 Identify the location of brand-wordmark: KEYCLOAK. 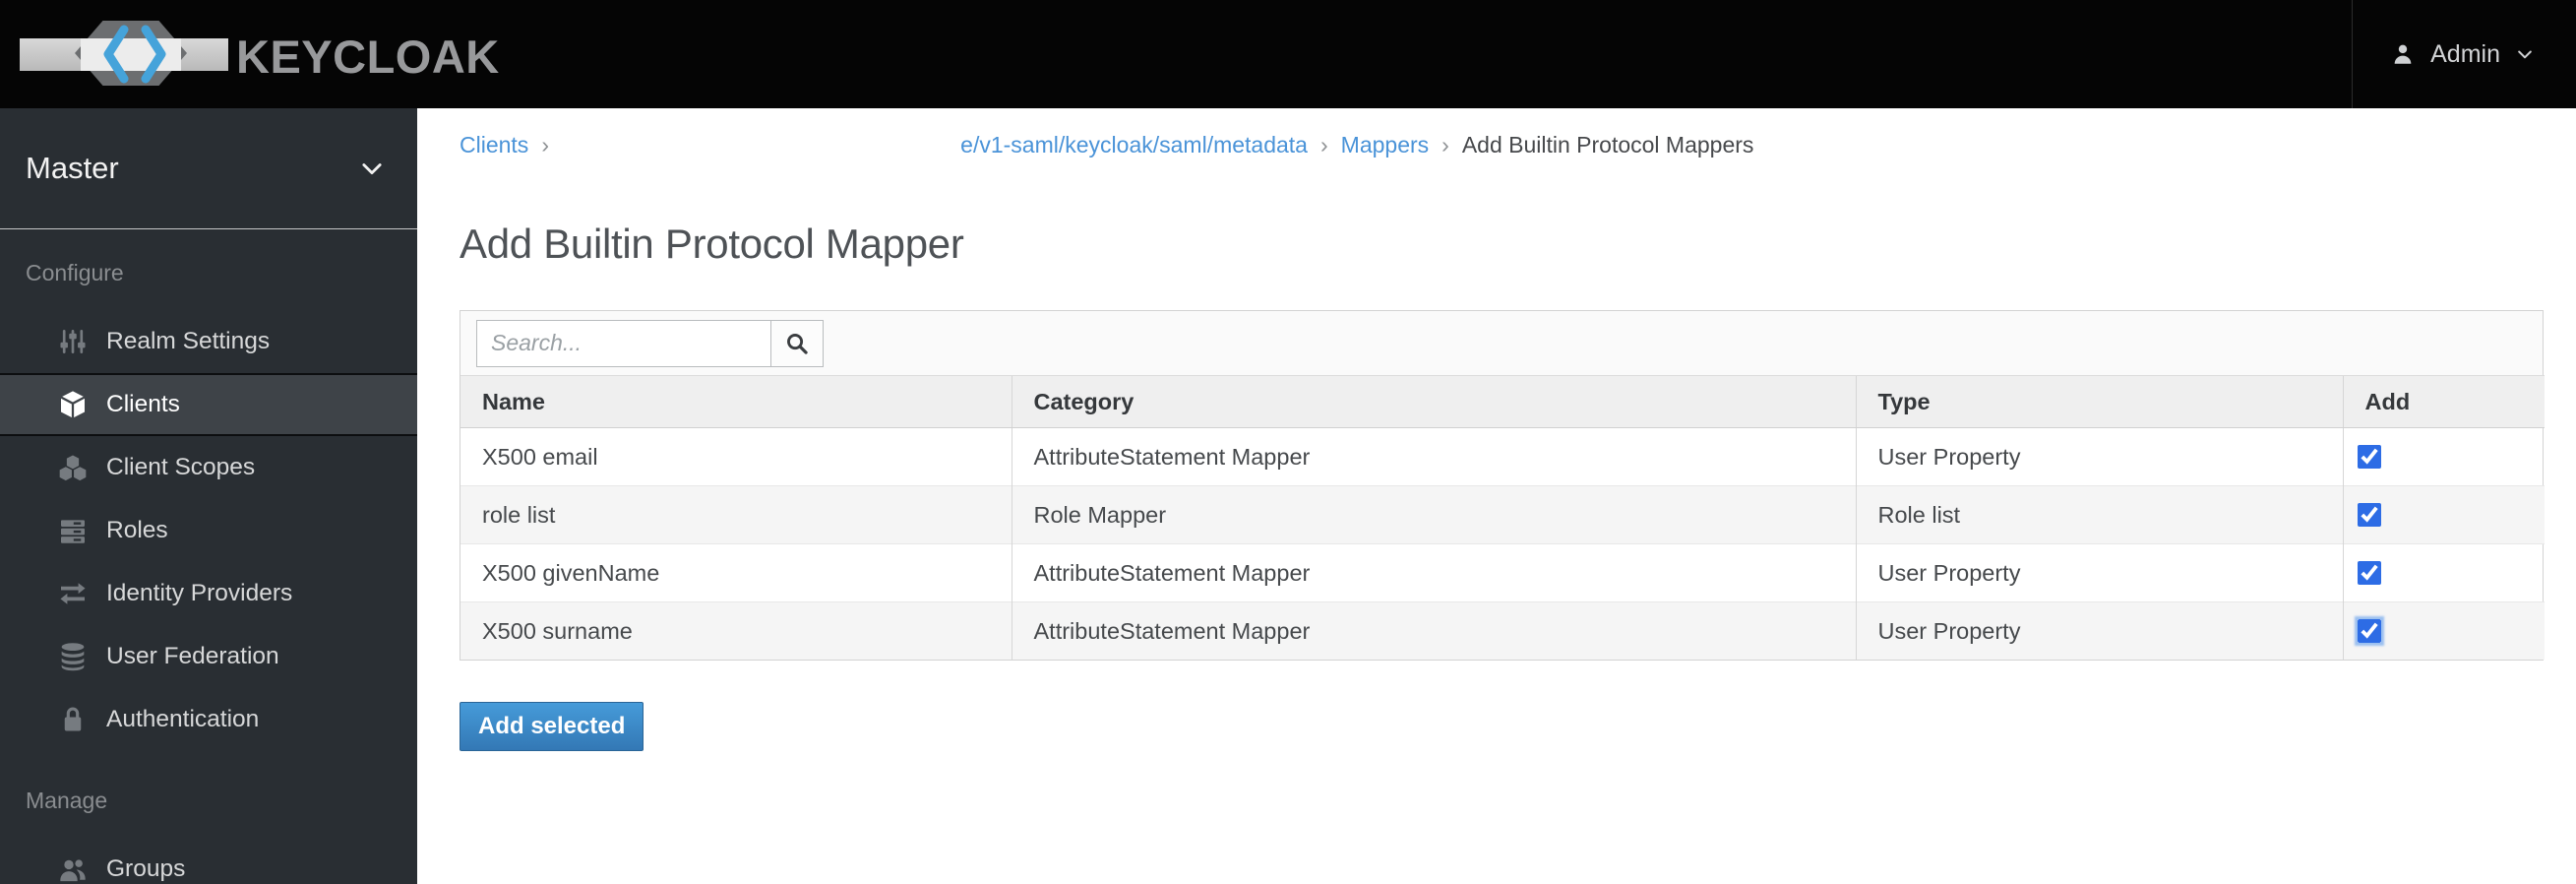
(368, 57).